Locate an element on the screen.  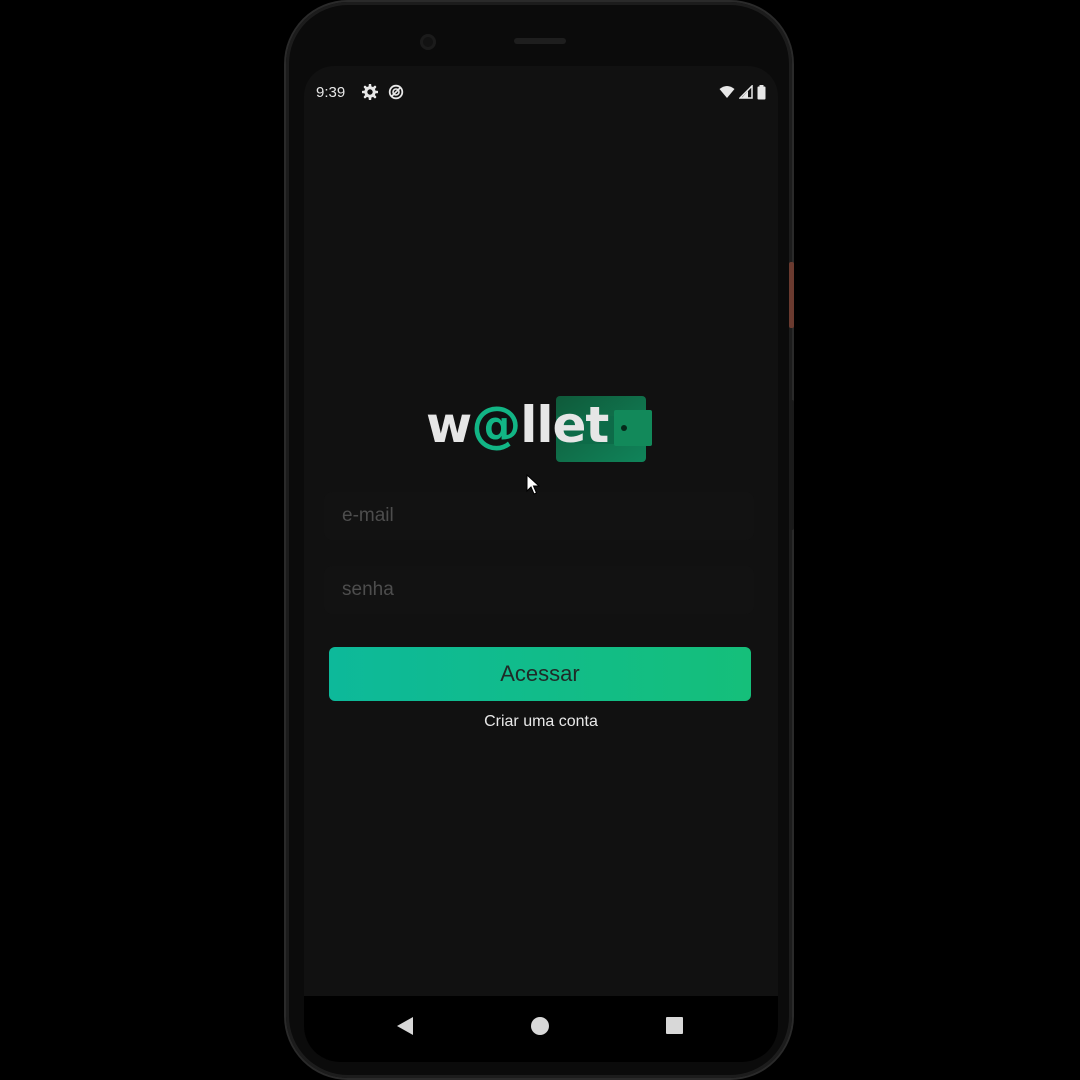
power-button is located at coordinates (791, 295).